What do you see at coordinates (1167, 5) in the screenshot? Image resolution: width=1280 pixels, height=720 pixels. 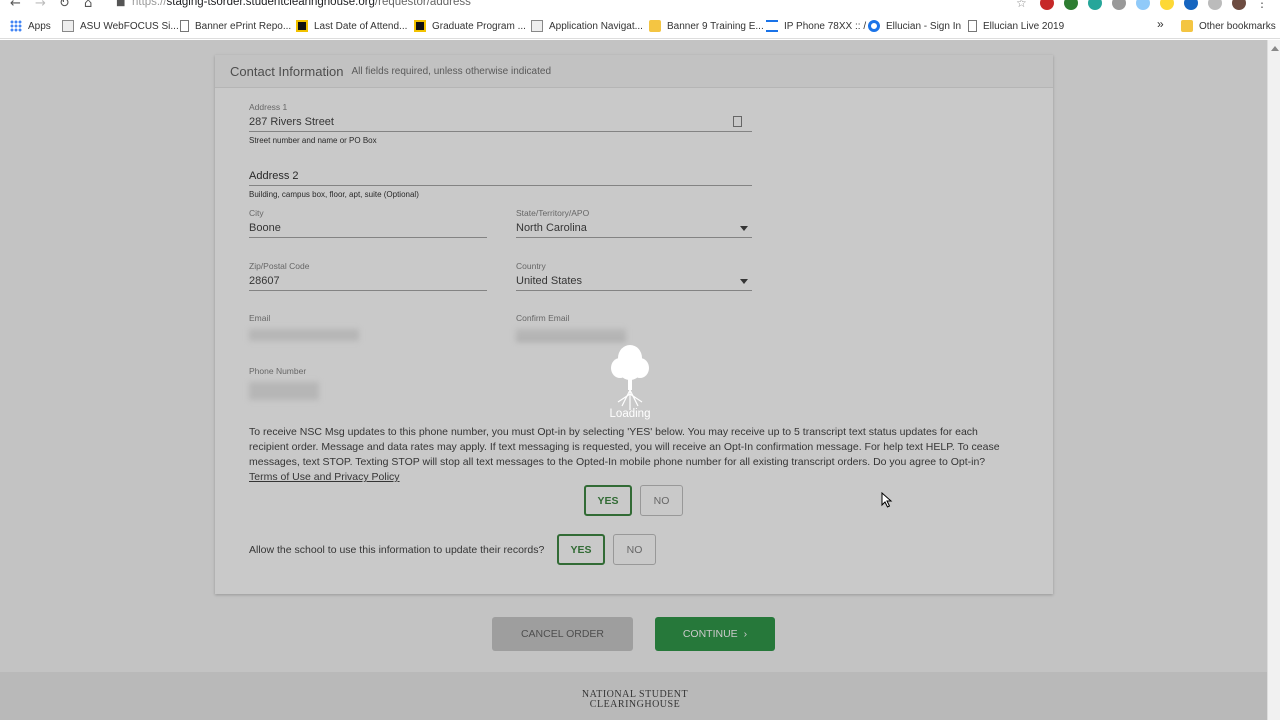 I see `extension-yellow-icon` at bounding box center [1167, 5].